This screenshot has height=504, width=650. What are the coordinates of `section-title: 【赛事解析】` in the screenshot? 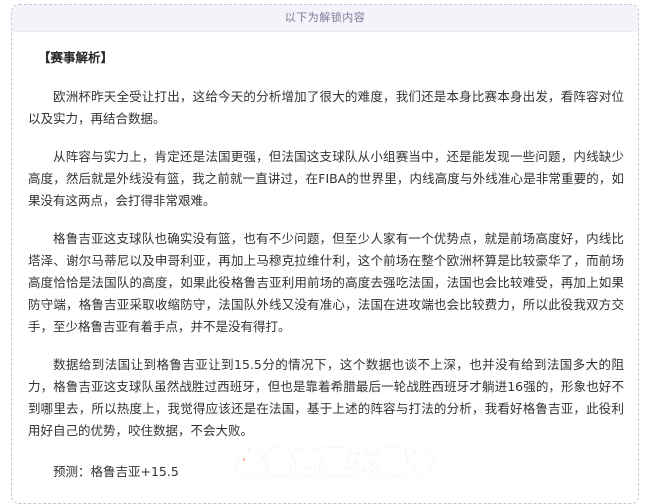 It's located at (76, 57).